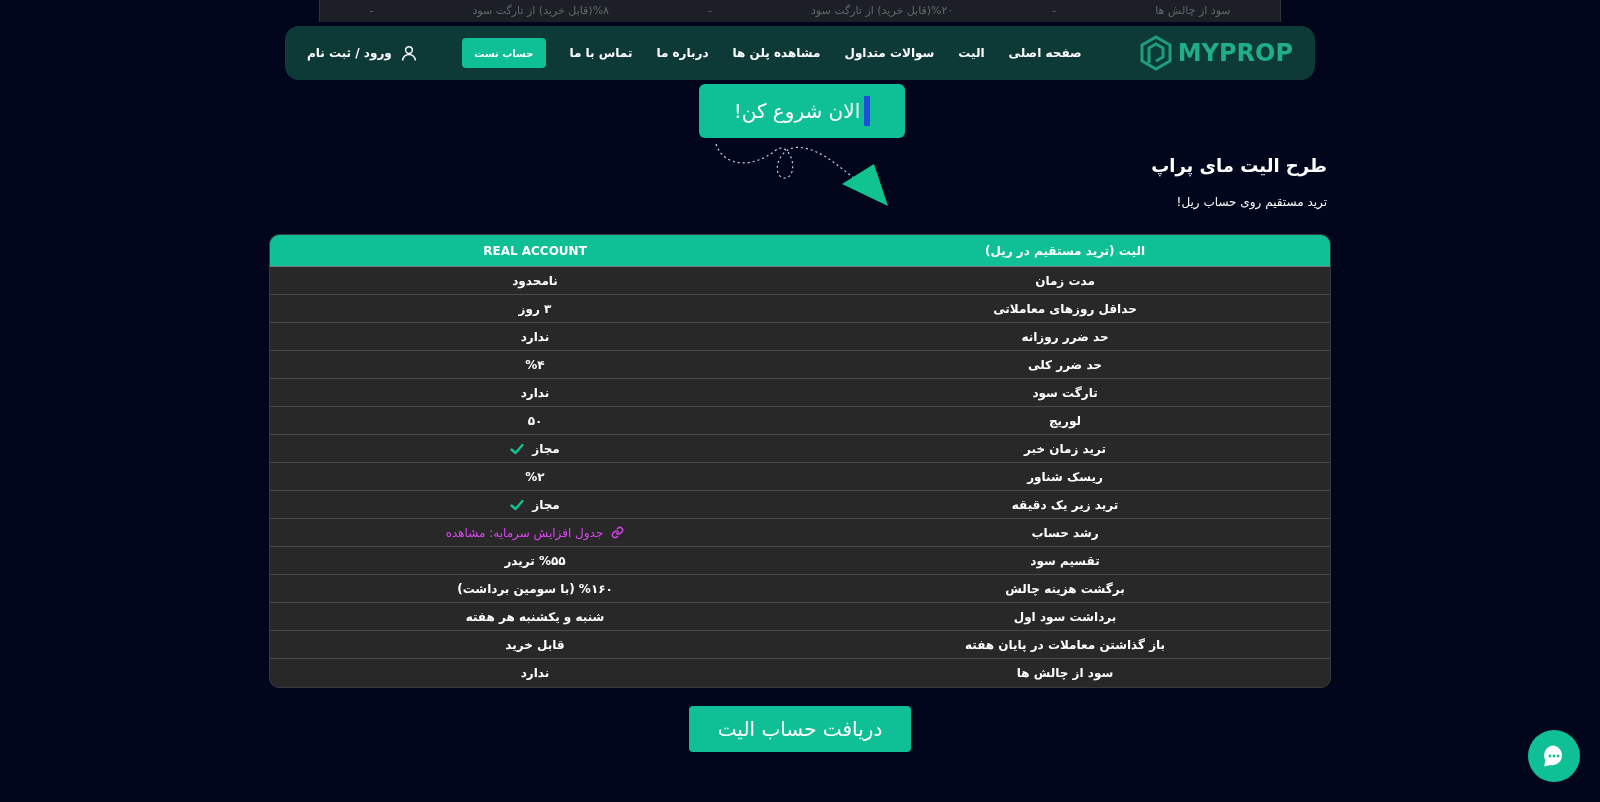 The height and width of the screenshot is (802, 1600). I want to click on chat-button, so click(1554, 756).